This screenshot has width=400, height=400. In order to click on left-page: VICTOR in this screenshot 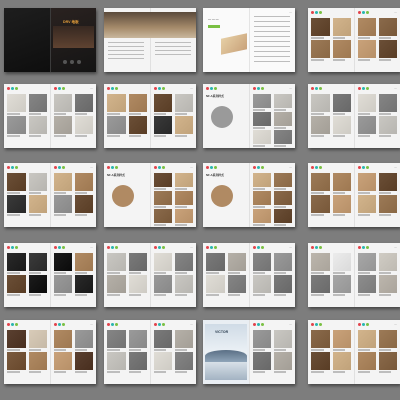, I will do `click(226, 352)`.